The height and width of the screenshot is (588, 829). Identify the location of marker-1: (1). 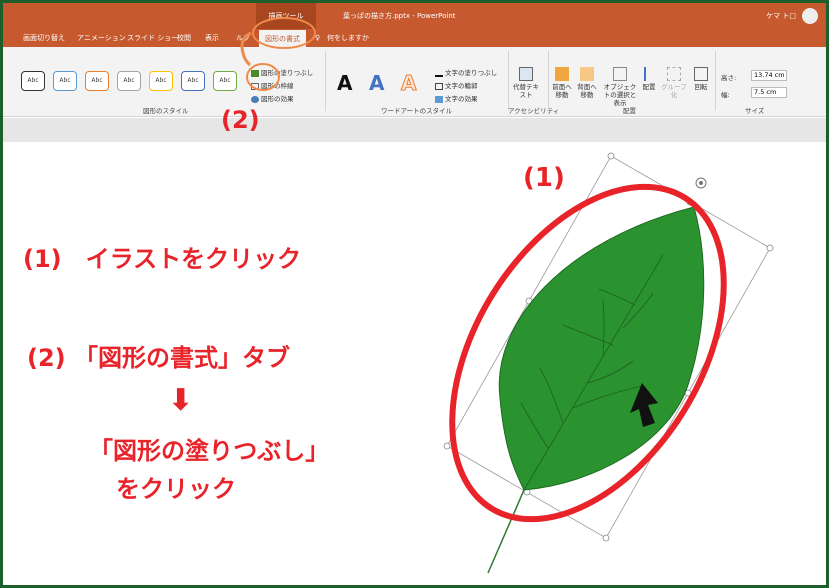
(544, 178).